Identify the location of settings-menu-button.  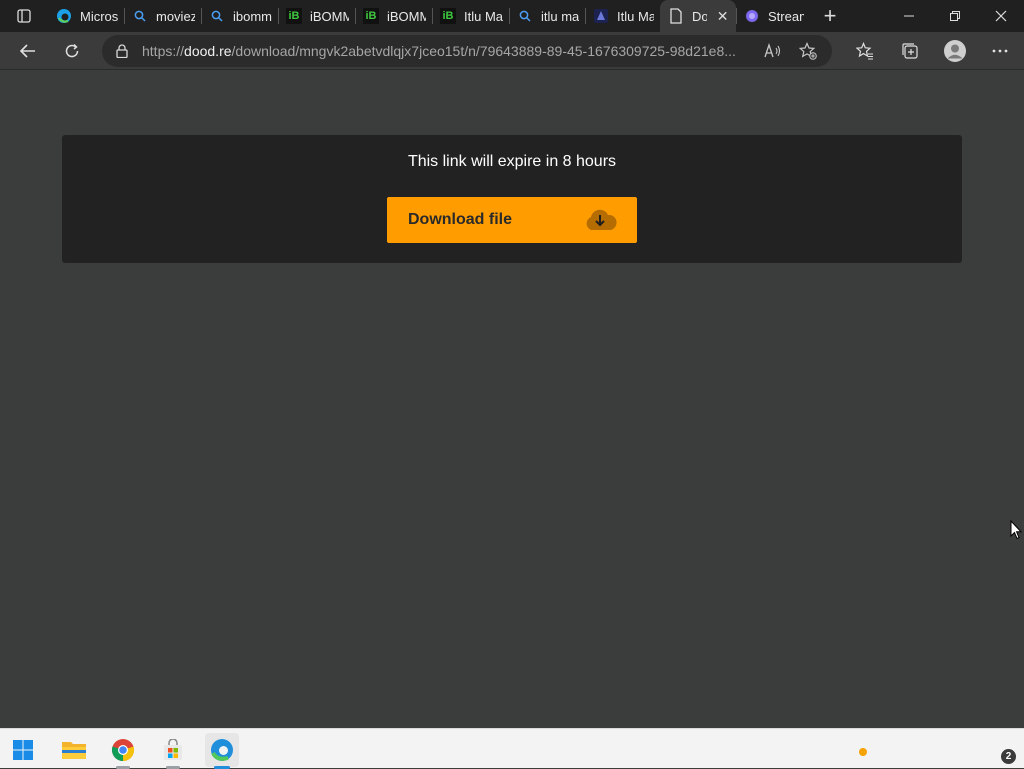
(999, 51).